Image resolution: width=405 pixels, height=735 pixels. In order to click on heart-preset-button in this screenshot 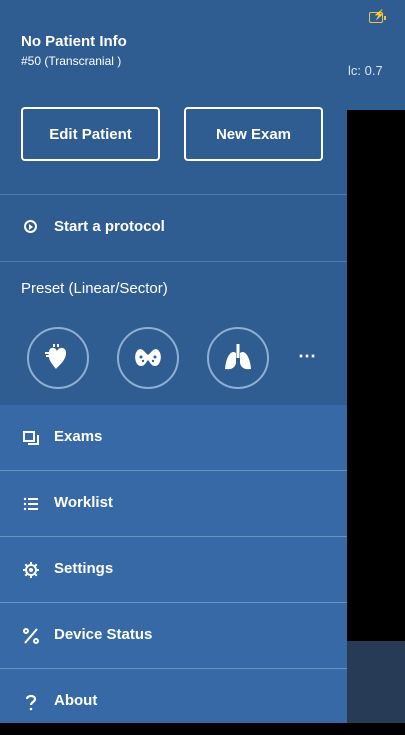, I will do `click(58, 358)`.